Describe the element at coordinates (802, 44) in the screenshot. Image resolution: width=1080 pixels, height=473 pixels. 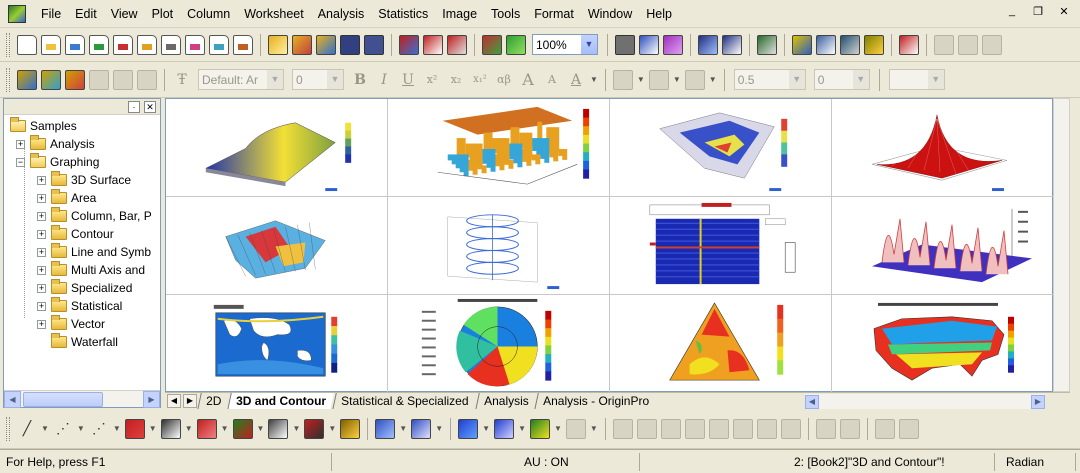
I see `command-window-icon` at that location.